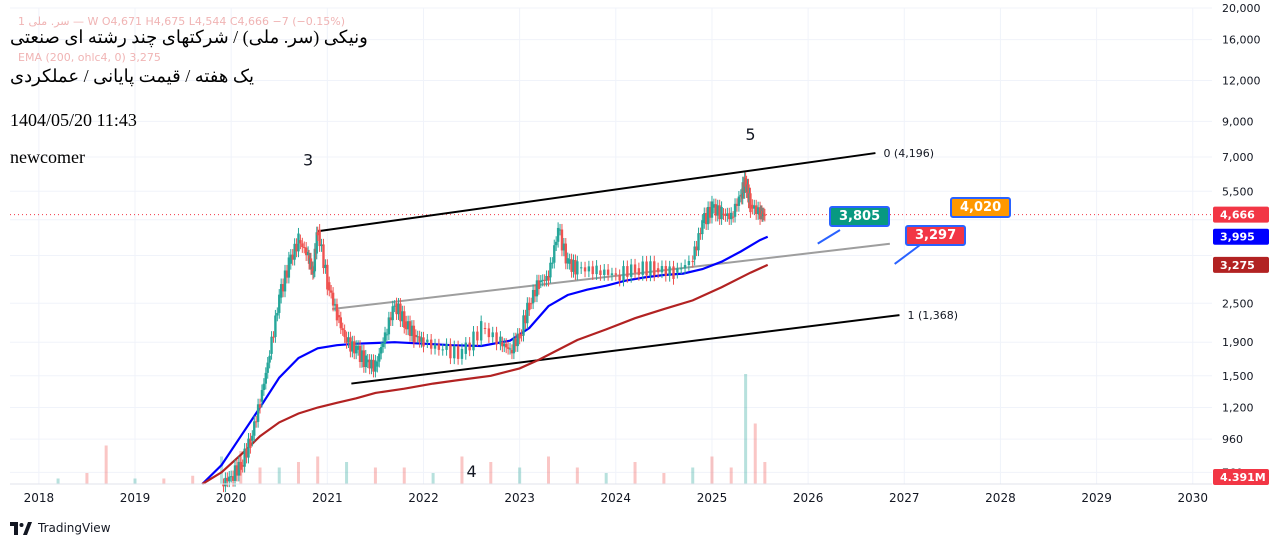  Describe the element at coordinates (1096, 498) in the screenshot. I see `x-tick-label: 2029` at that location.